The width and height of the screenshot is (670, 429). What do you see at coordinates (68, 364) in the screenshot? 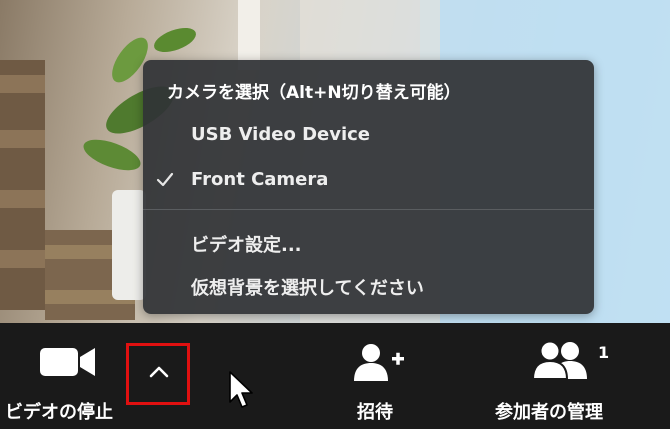
I see `video-camera-icon` at bounding box center [68, 364].